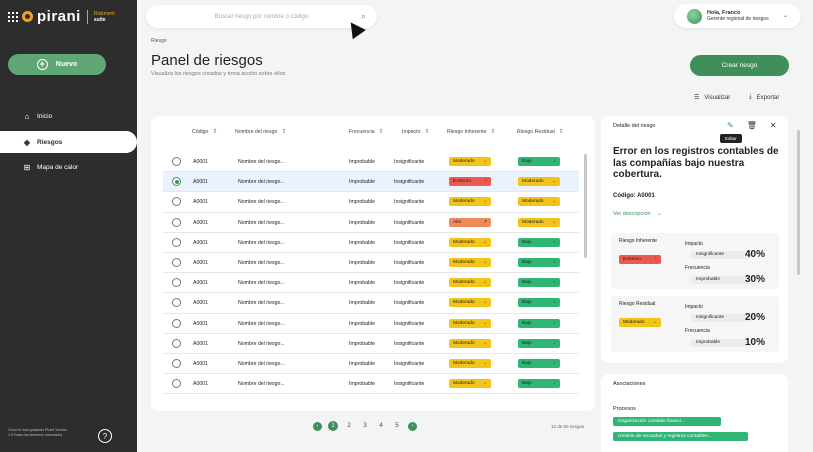 The width and height of the screenshot is (813, 452). Describe the element at coordinates (317, 426) in the screenshot. I see `prev-page-icon: ‹` at that location.